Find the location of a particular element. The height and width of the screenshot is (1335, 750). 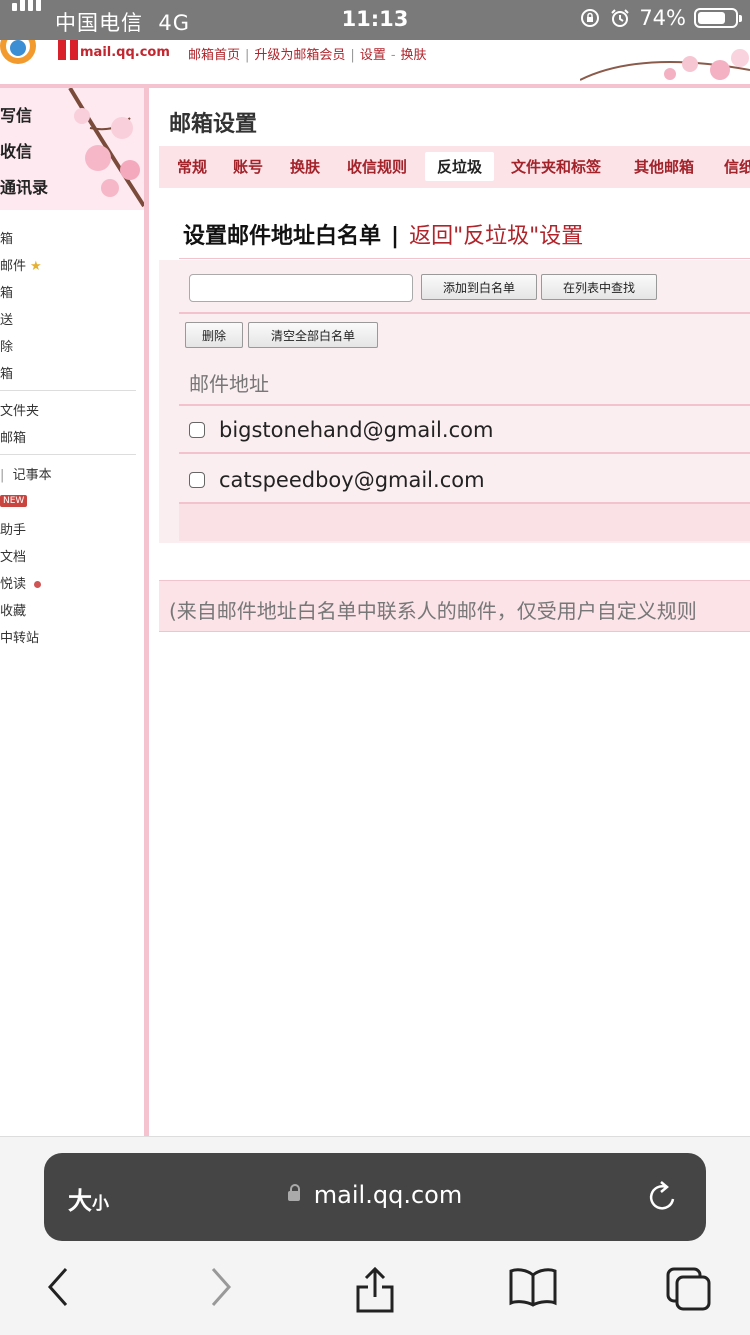

header-links: 邮箱首页 | 升级为邮箱会员 | 设置 - 换肤 is located at coordinates (307, 55).